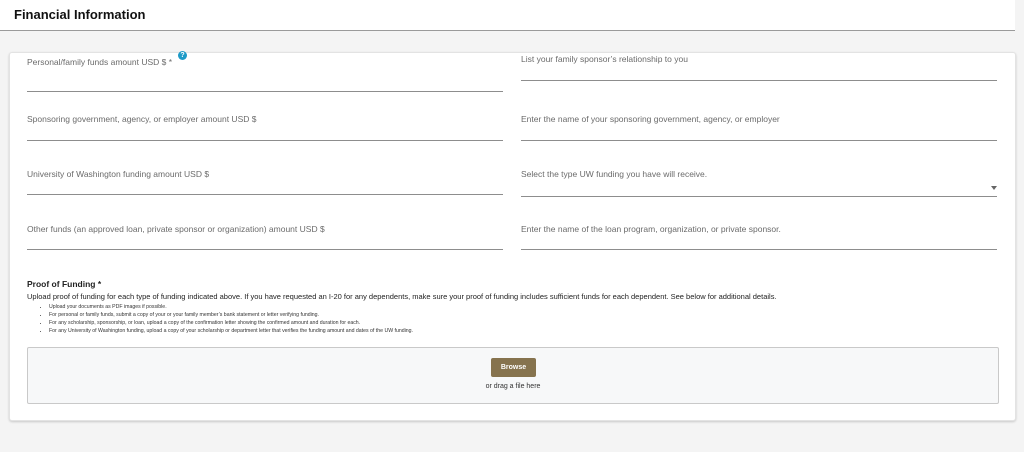  What do you see at coordinates (507, 15) in the screenshot?
I see `section-header: Financial Information` at bounding box center [507, 15].